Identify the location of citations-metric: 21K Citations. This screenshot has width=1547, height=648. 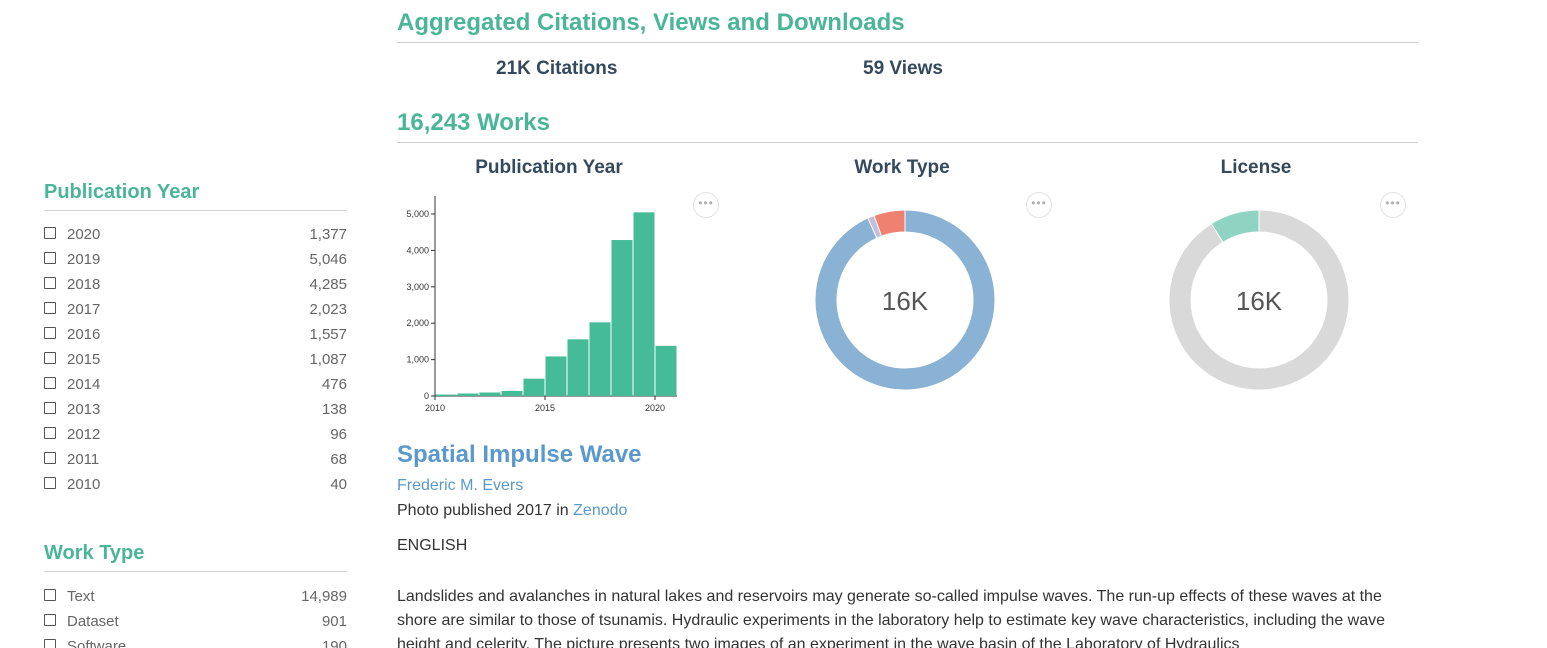
(557, 68).